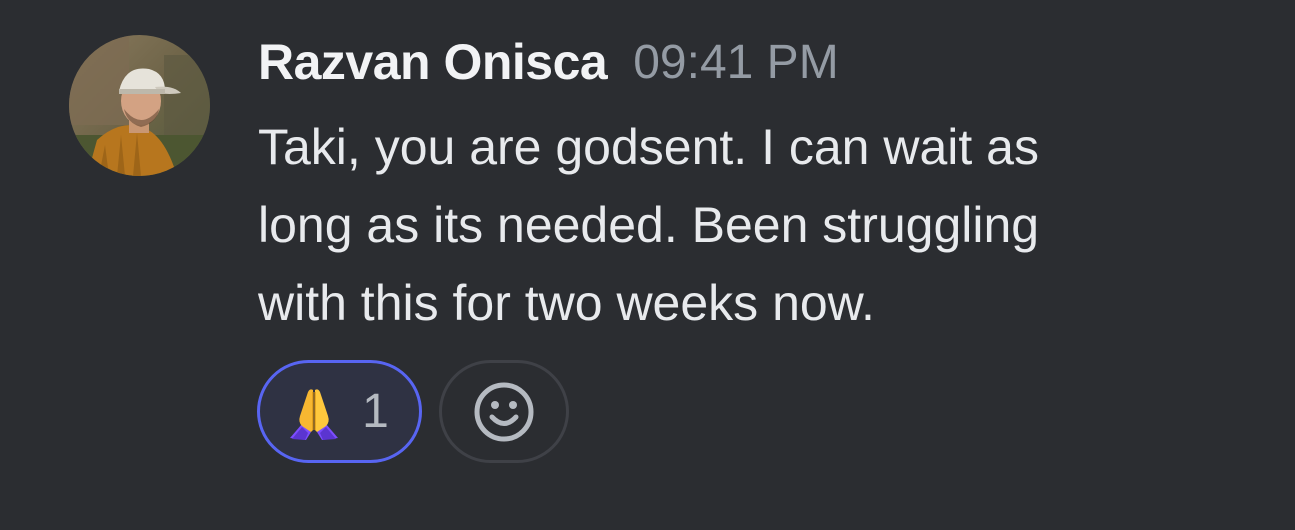 Image resolution: width=1295 pixels, height=530 pixels. I want to click on reaction-bar: 1, so click(413, 411).